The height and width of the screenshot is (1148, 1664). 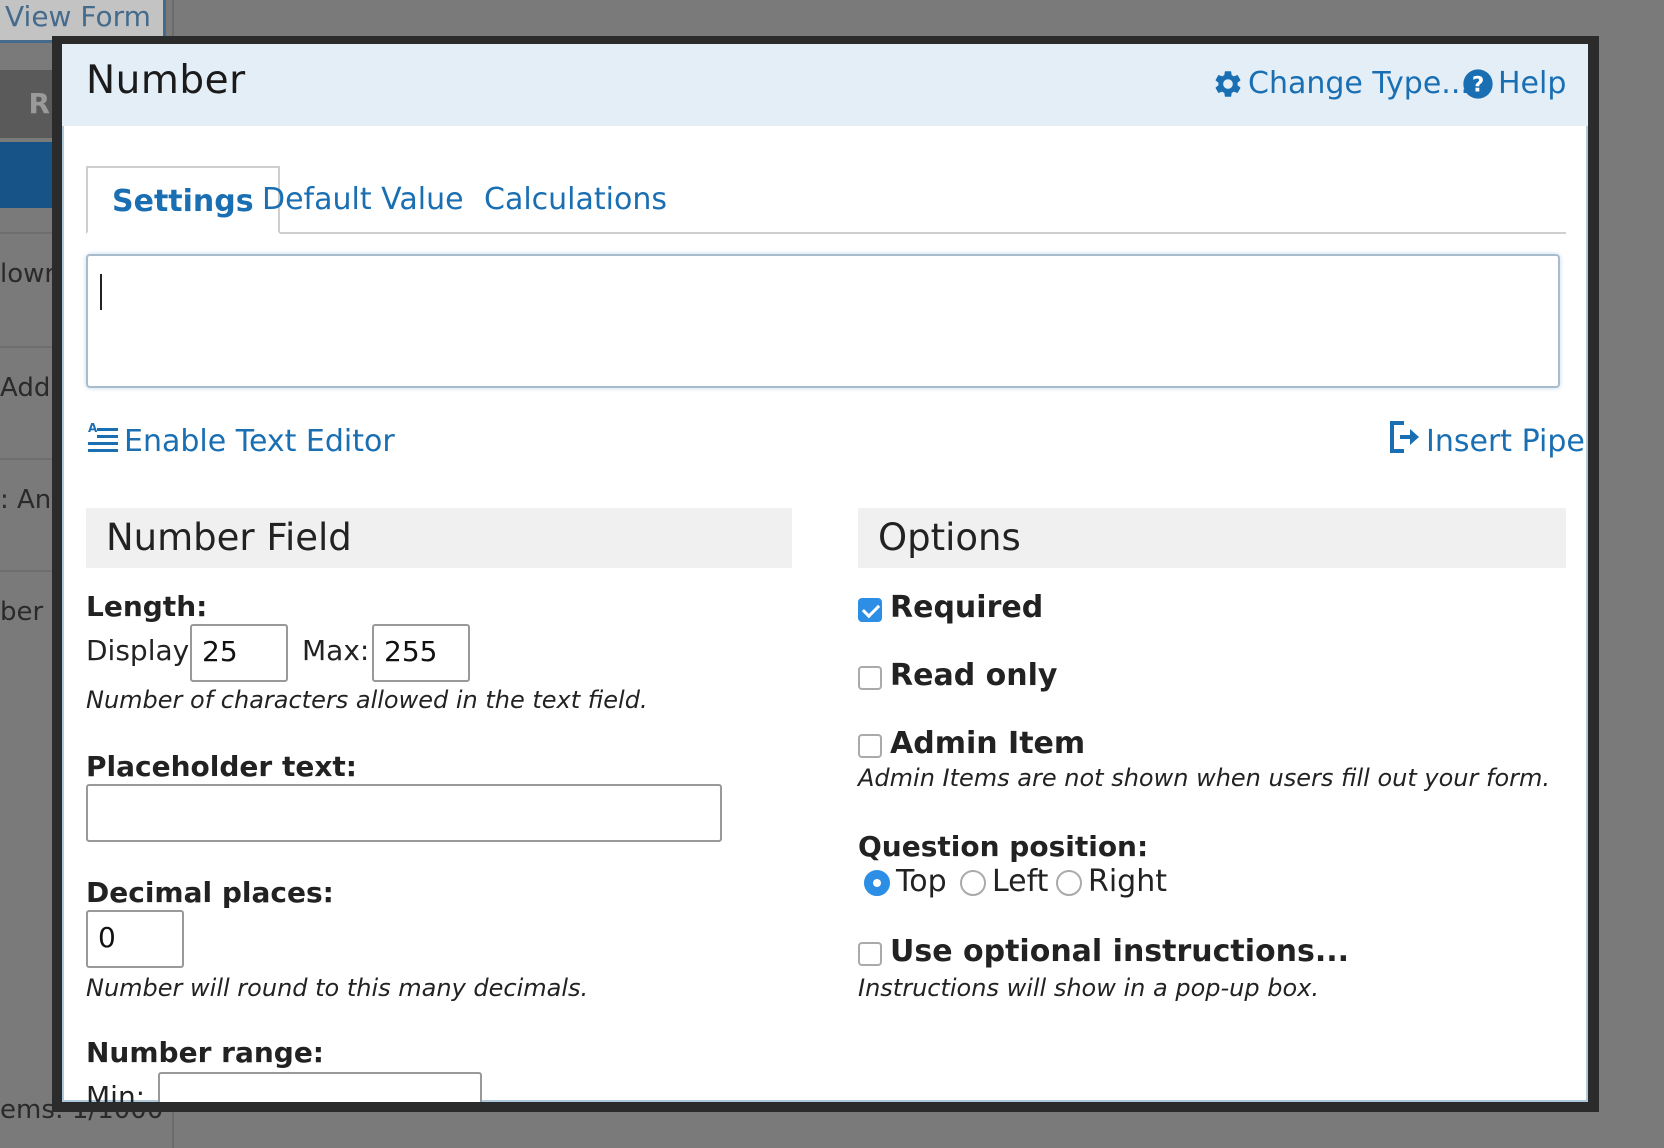 I want to click on number-field-heading: Number Field, so click(x=439, y=538).